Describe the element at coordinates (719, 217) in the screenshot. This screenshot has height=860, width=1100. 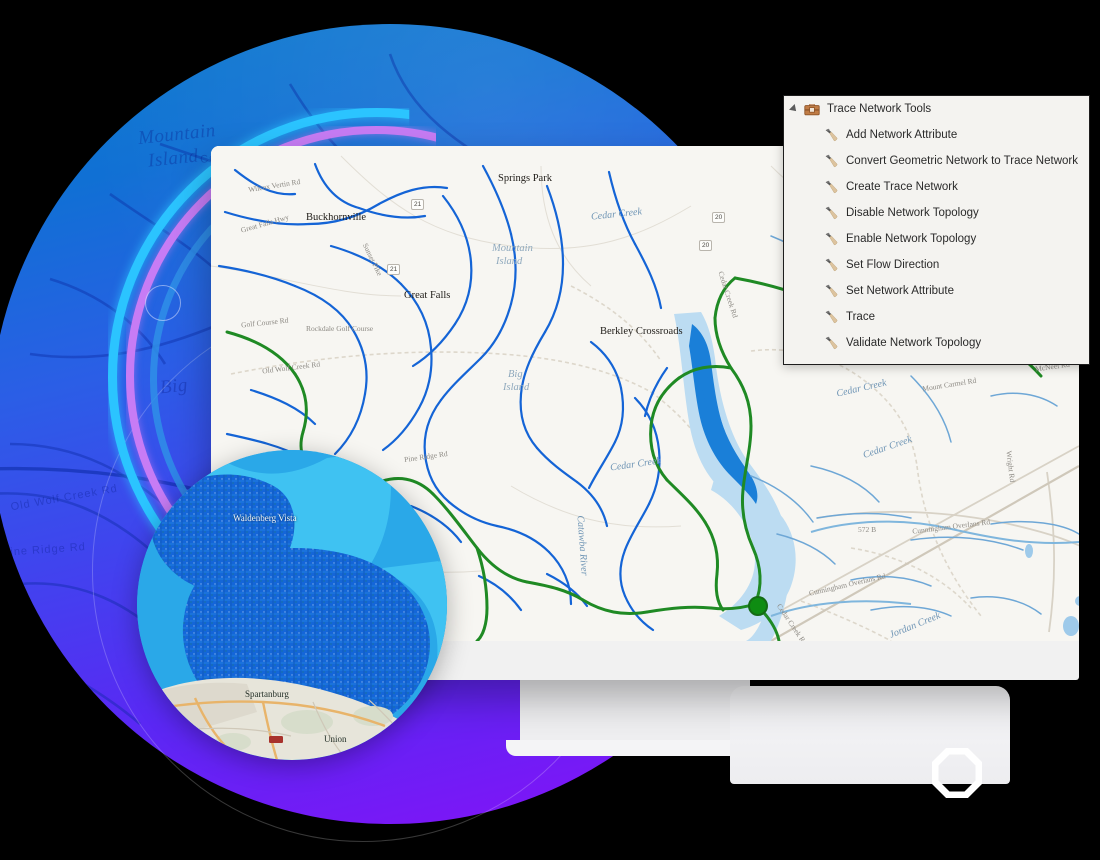
I see `map-route-shield-3: 20` at that location.